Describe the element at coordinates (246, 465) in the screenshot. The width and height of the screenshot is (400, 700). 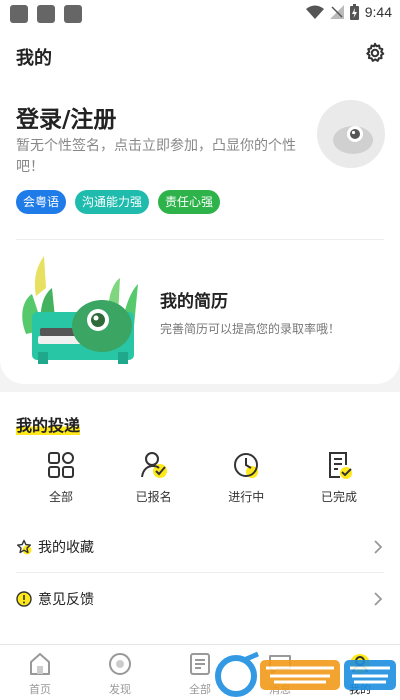
I see `clock-icon` at that location.